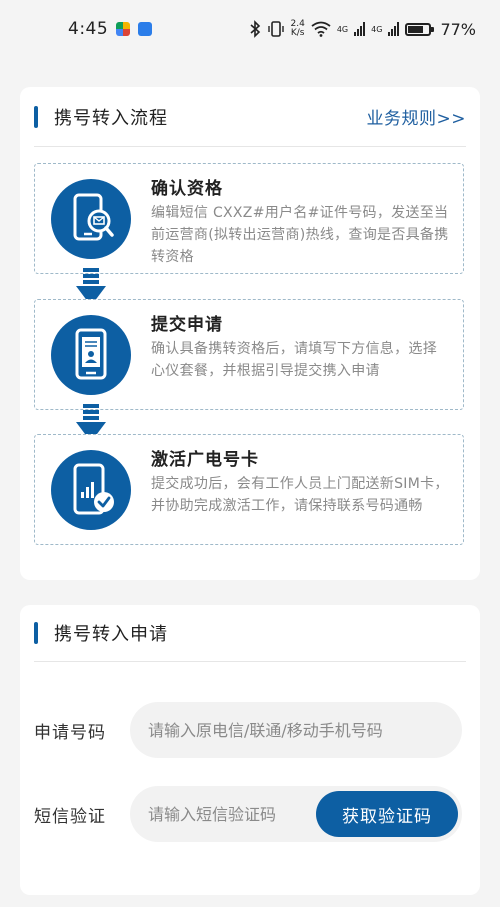  Describe the element at coordinates (296, 730) in the screenshot. I see `phone-number-input` at that location.